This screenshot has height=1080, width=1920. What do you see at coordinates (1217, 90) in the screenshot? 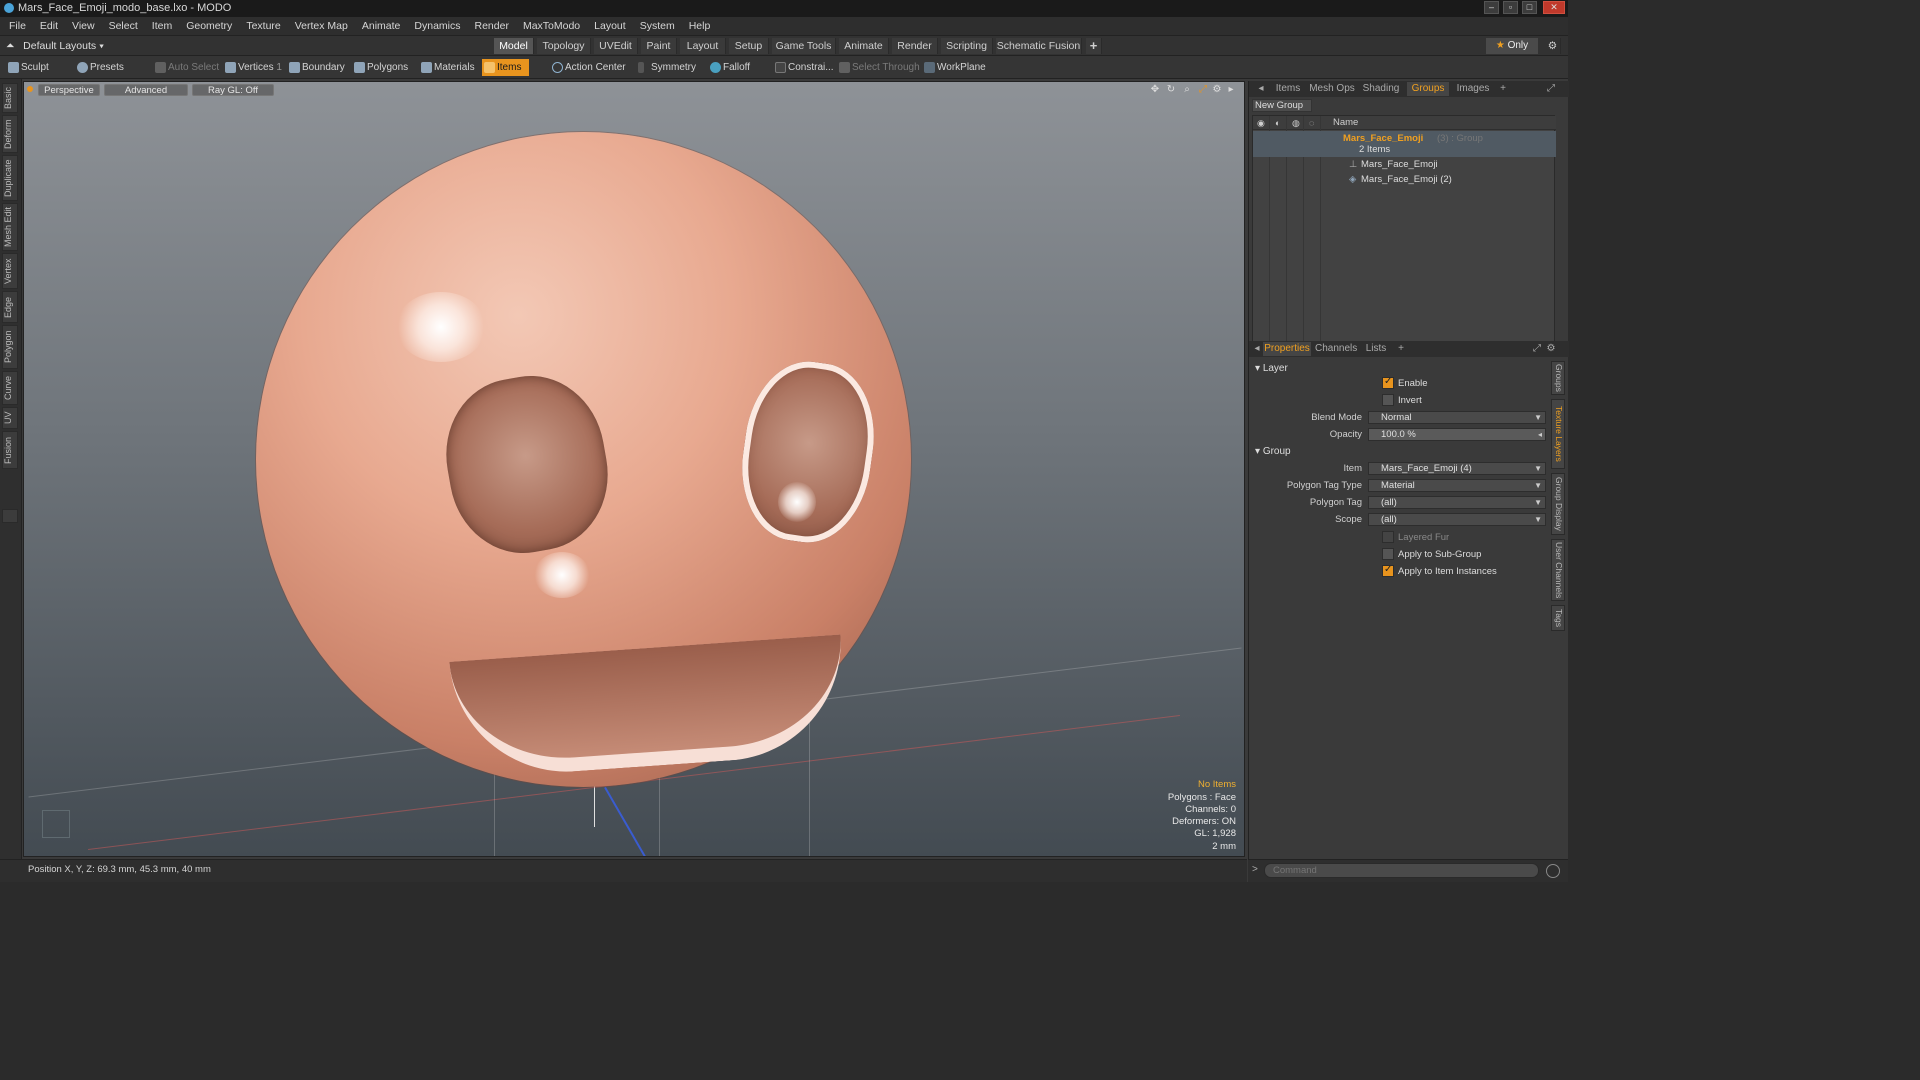
I see `viewport-gear-icon: ⚙` at bounding box center [1217, 90].